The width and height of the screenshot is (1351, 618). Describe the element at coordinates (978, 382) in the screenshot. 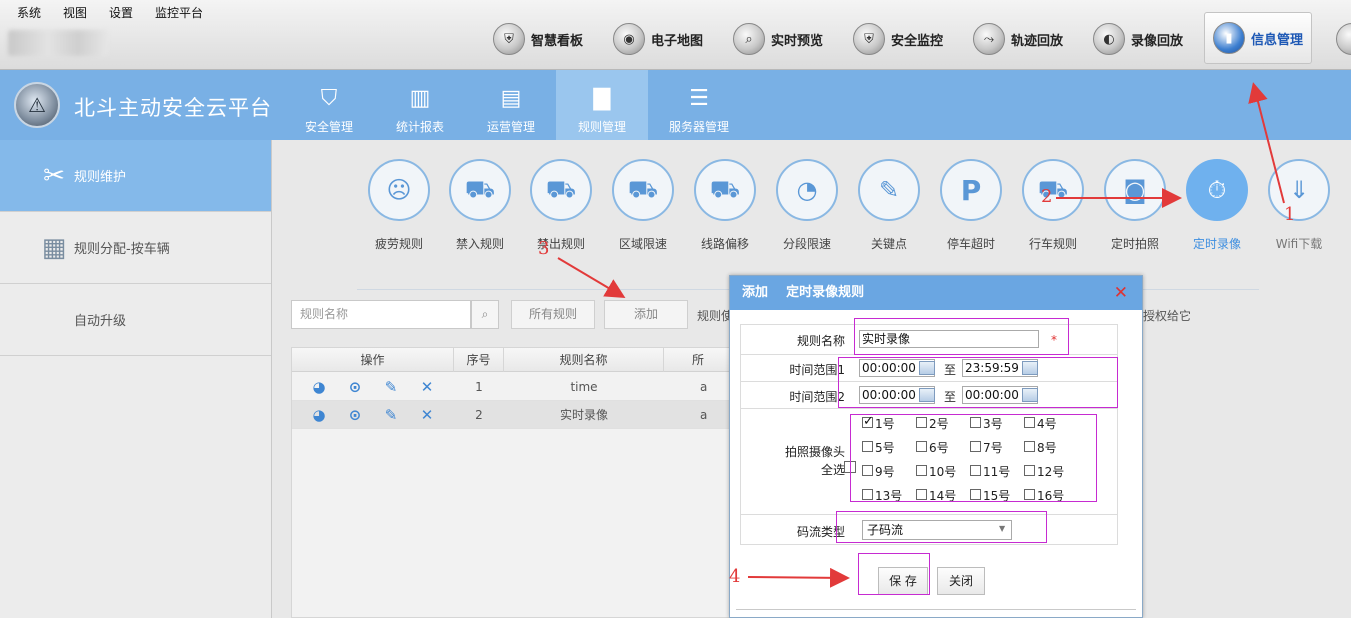

I see `highlight-box-time` at that location.